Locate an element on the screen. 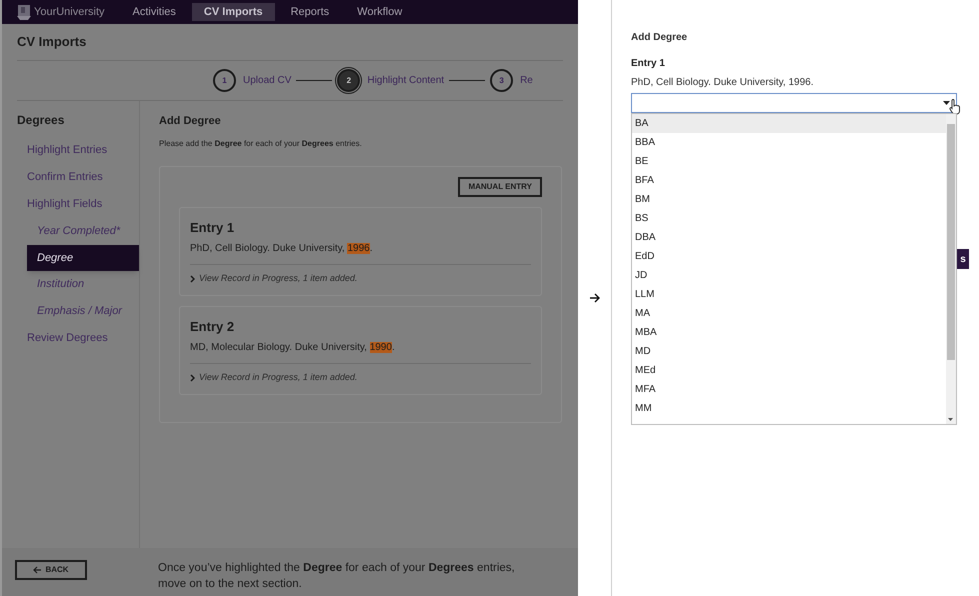 This screenshot has height=596, width=979. dropdown-option: EdD is located at coordinates (789, 256).